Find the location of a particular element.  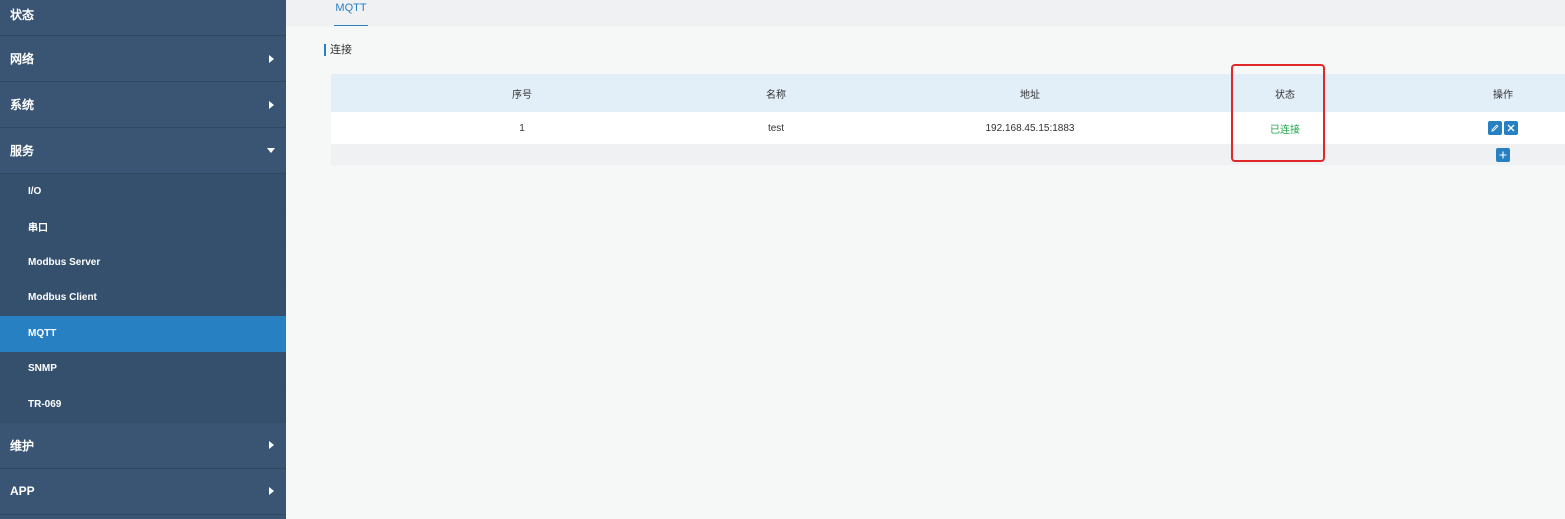

status-highlight-box is located at coordinates (1278, 113).